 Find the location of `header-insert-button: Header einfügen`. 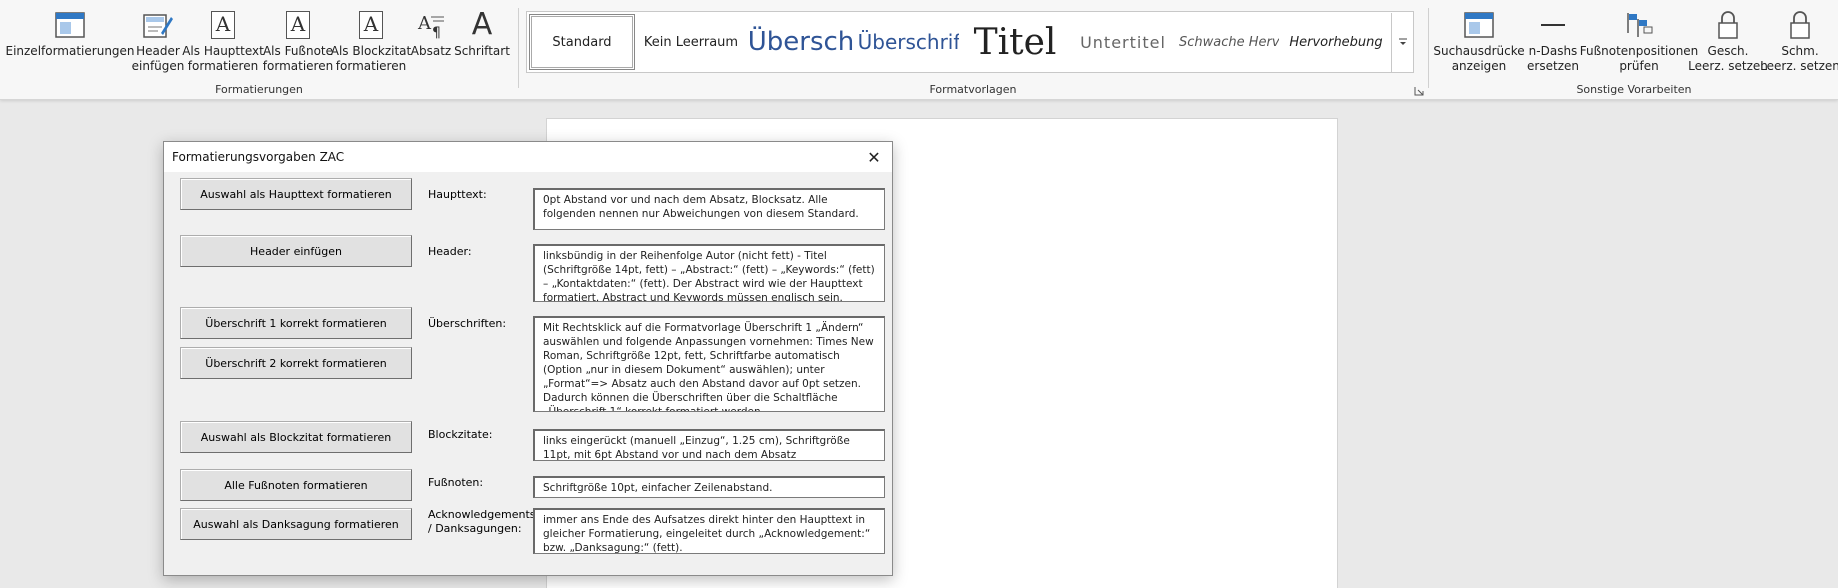

header-insert-button: Header einfügen is located at coordinates (158, 41).